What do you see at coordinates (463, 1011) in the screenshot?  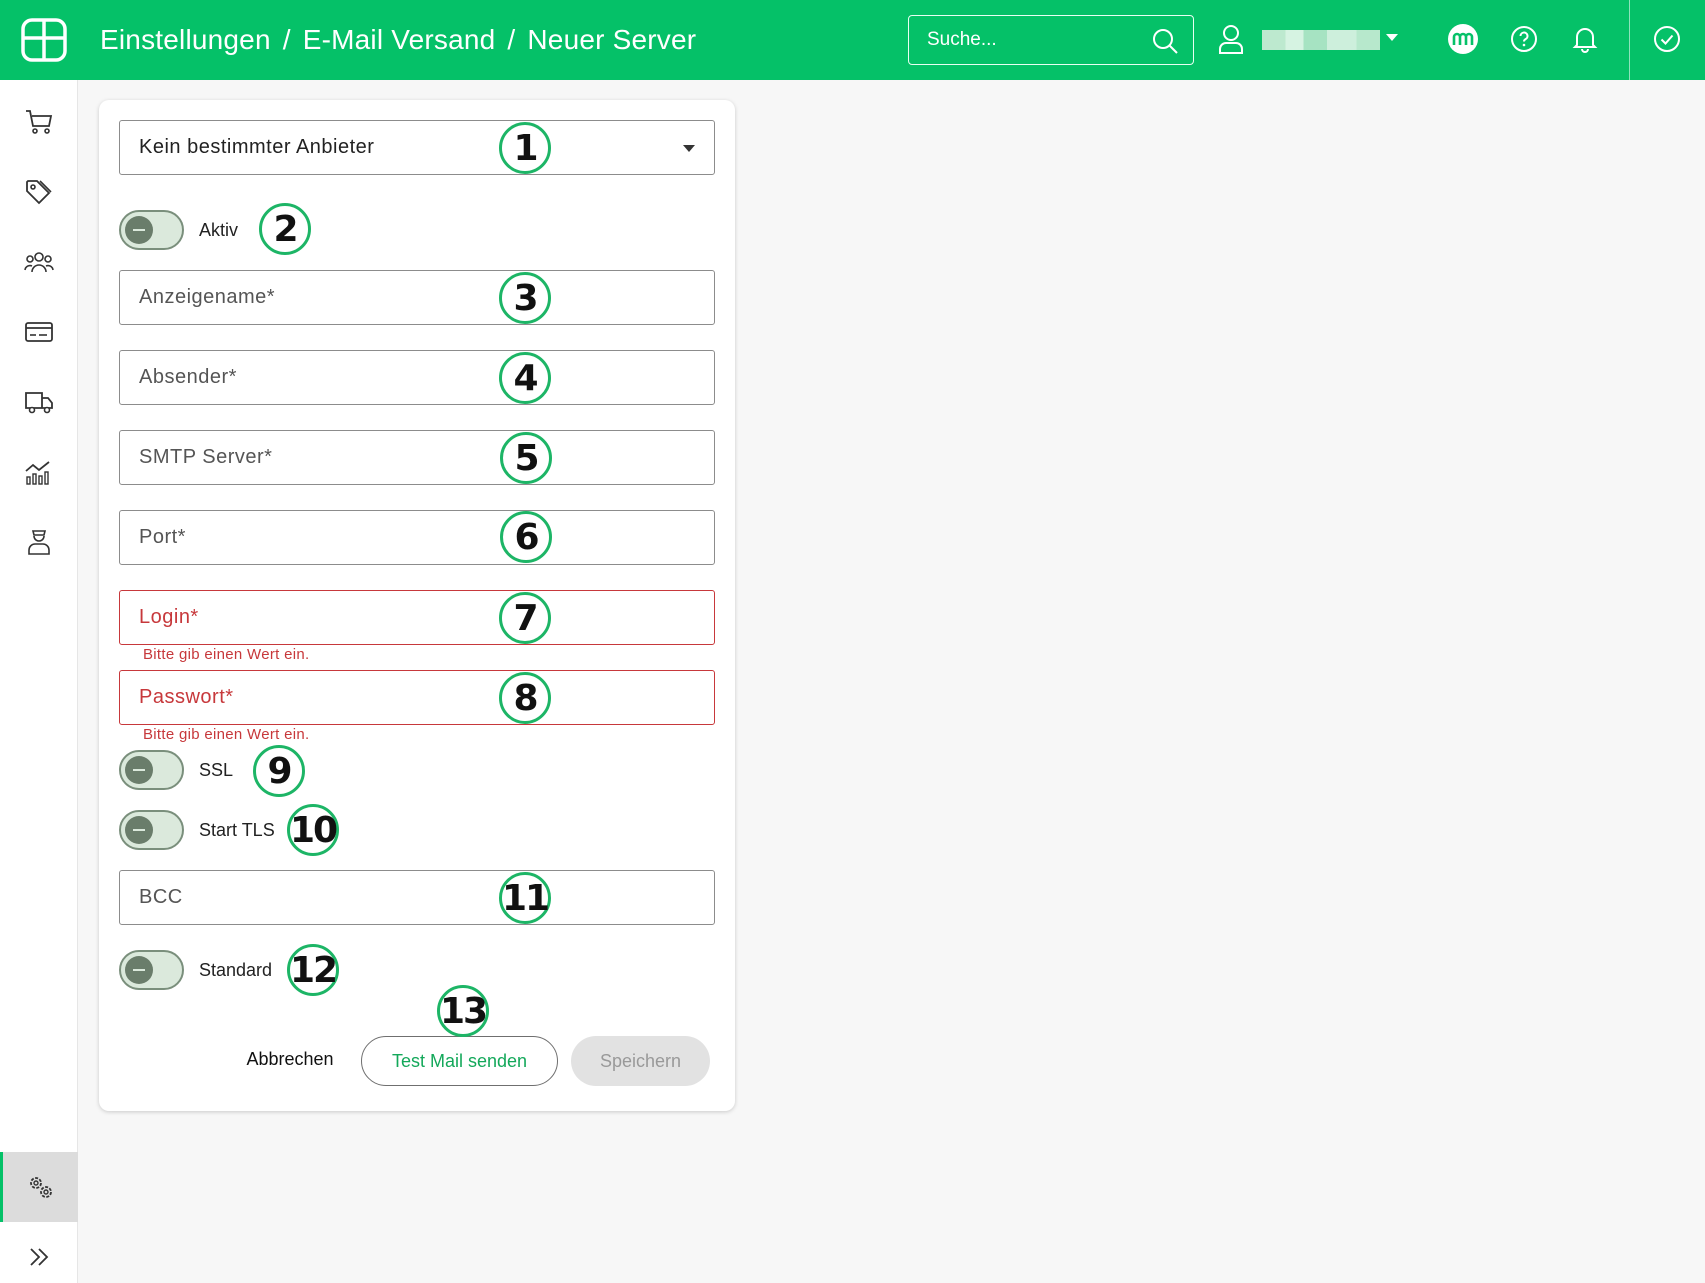 I see `annotation-badge-13: 13` at bounding box center [463, 1011].